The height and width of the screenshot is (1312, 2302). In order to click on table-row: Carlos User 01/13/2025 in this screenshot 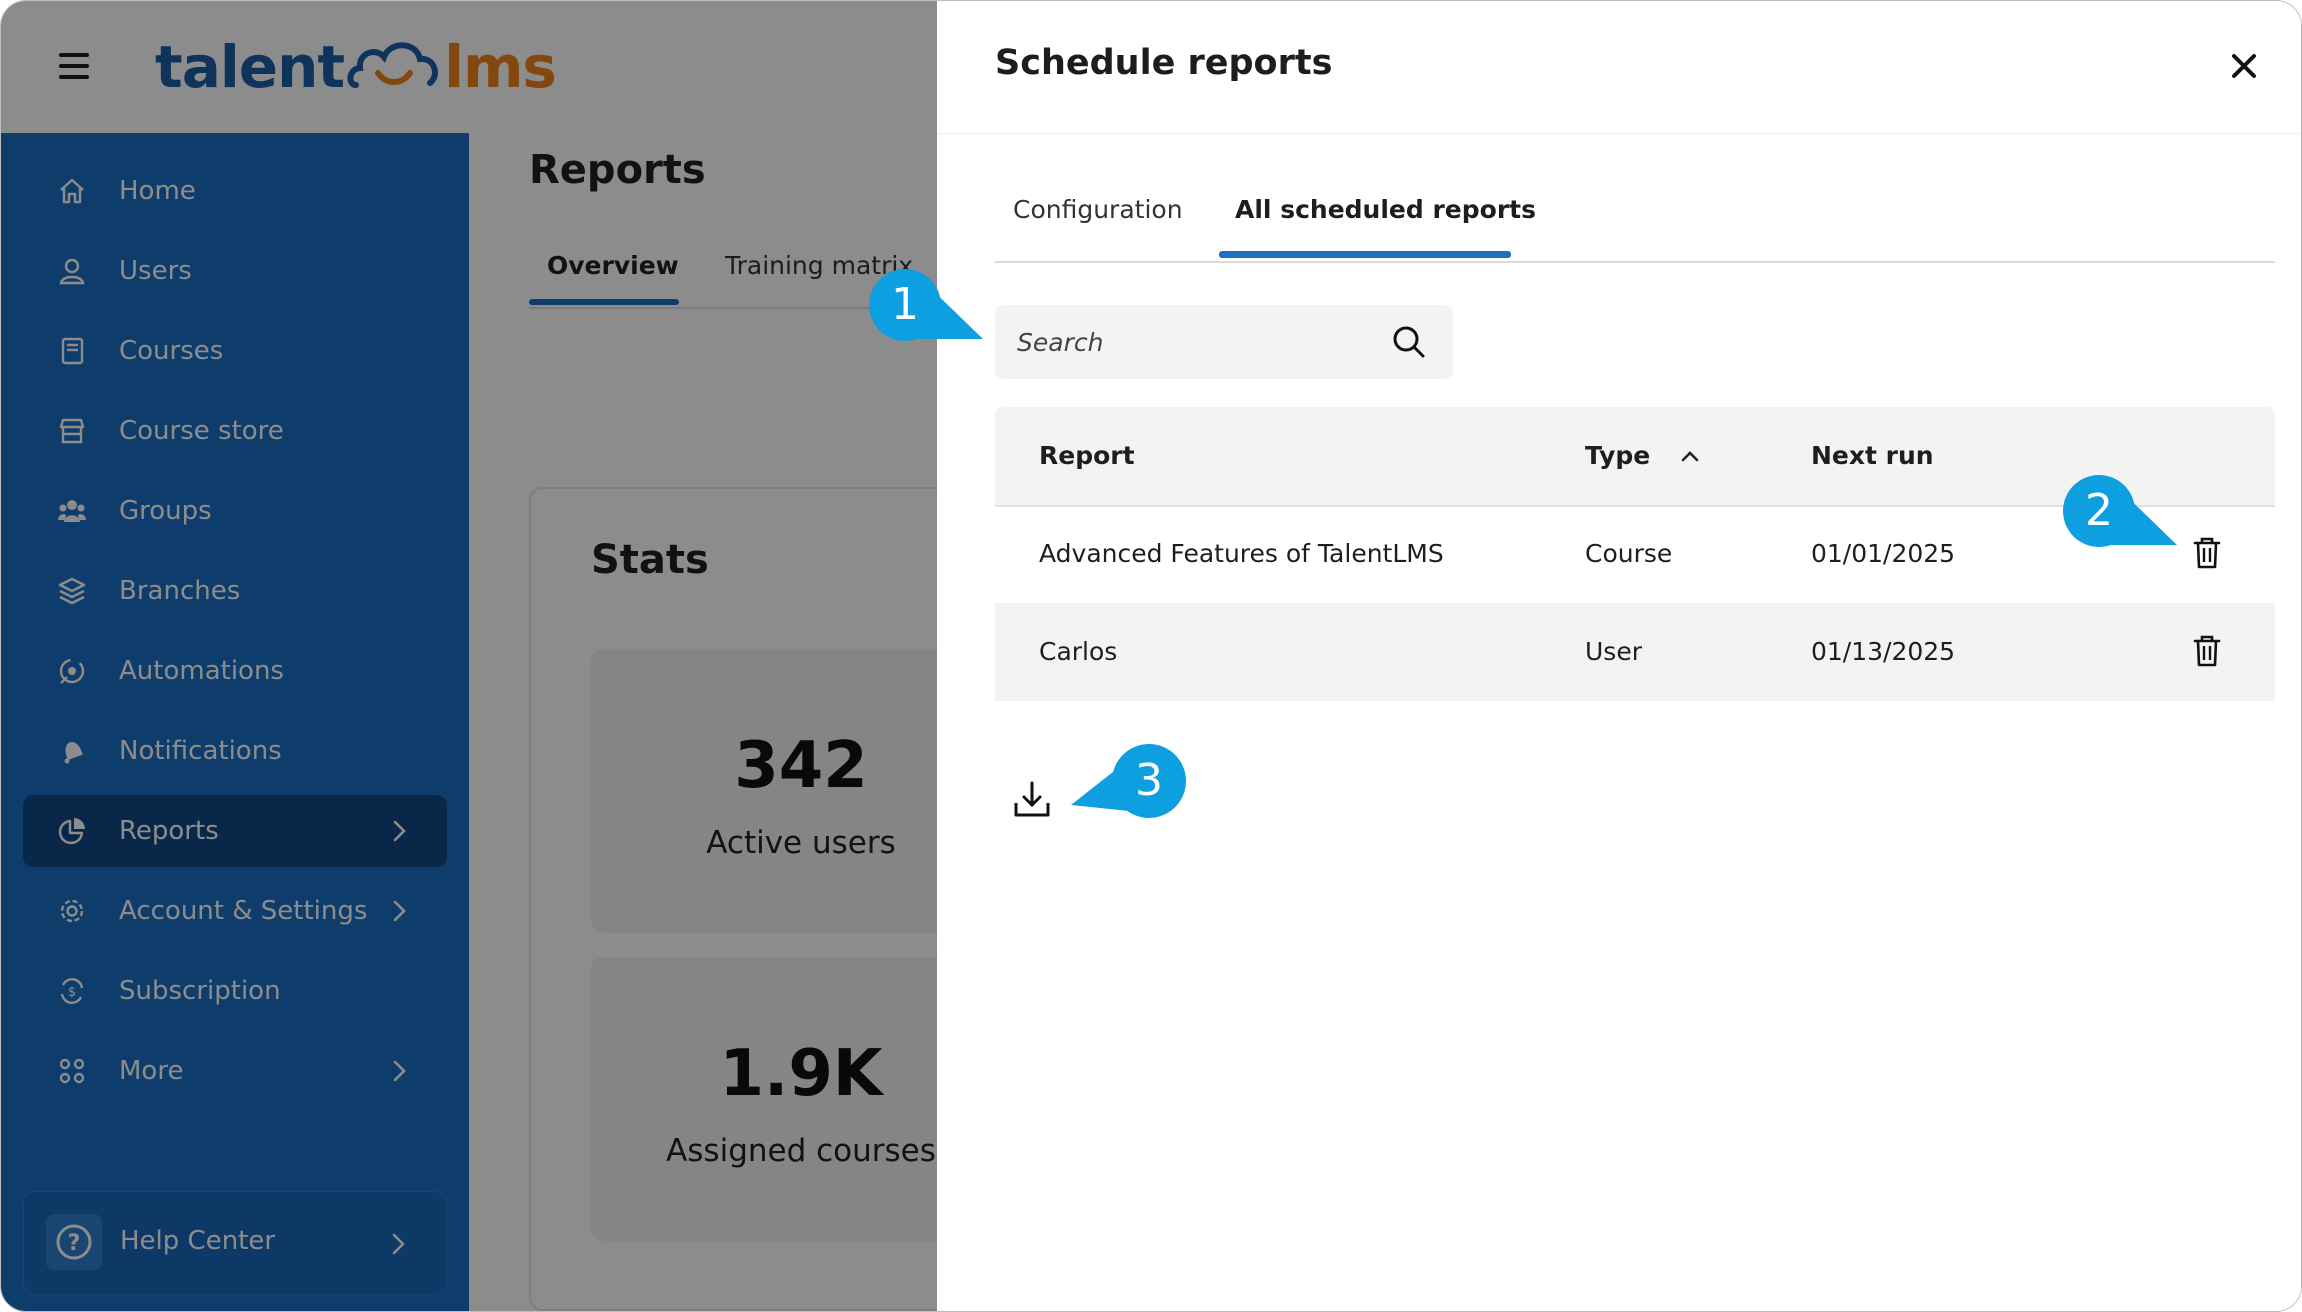, I will do `click(1635, 652)`.